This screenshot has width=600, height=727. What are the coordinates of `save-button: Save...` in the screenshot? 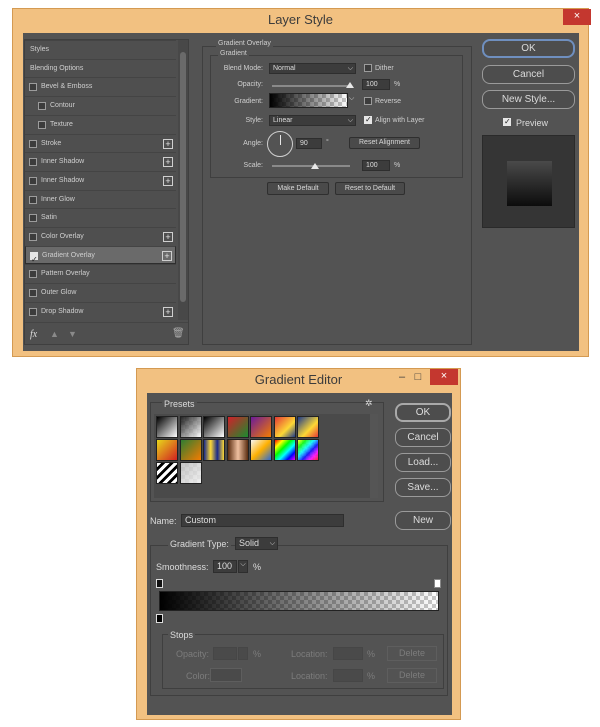 It's located at (423, 487).